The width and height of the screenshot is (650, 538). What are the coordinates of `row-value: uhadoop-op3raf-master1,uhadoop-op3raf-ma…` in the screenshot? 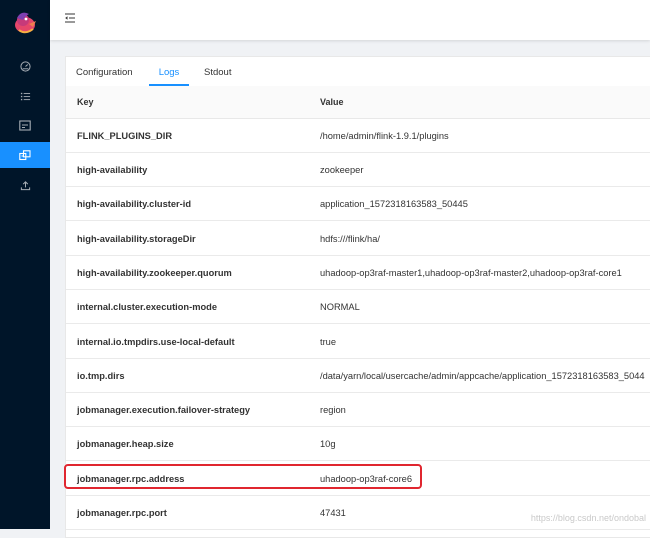 It's located at (471, 273).